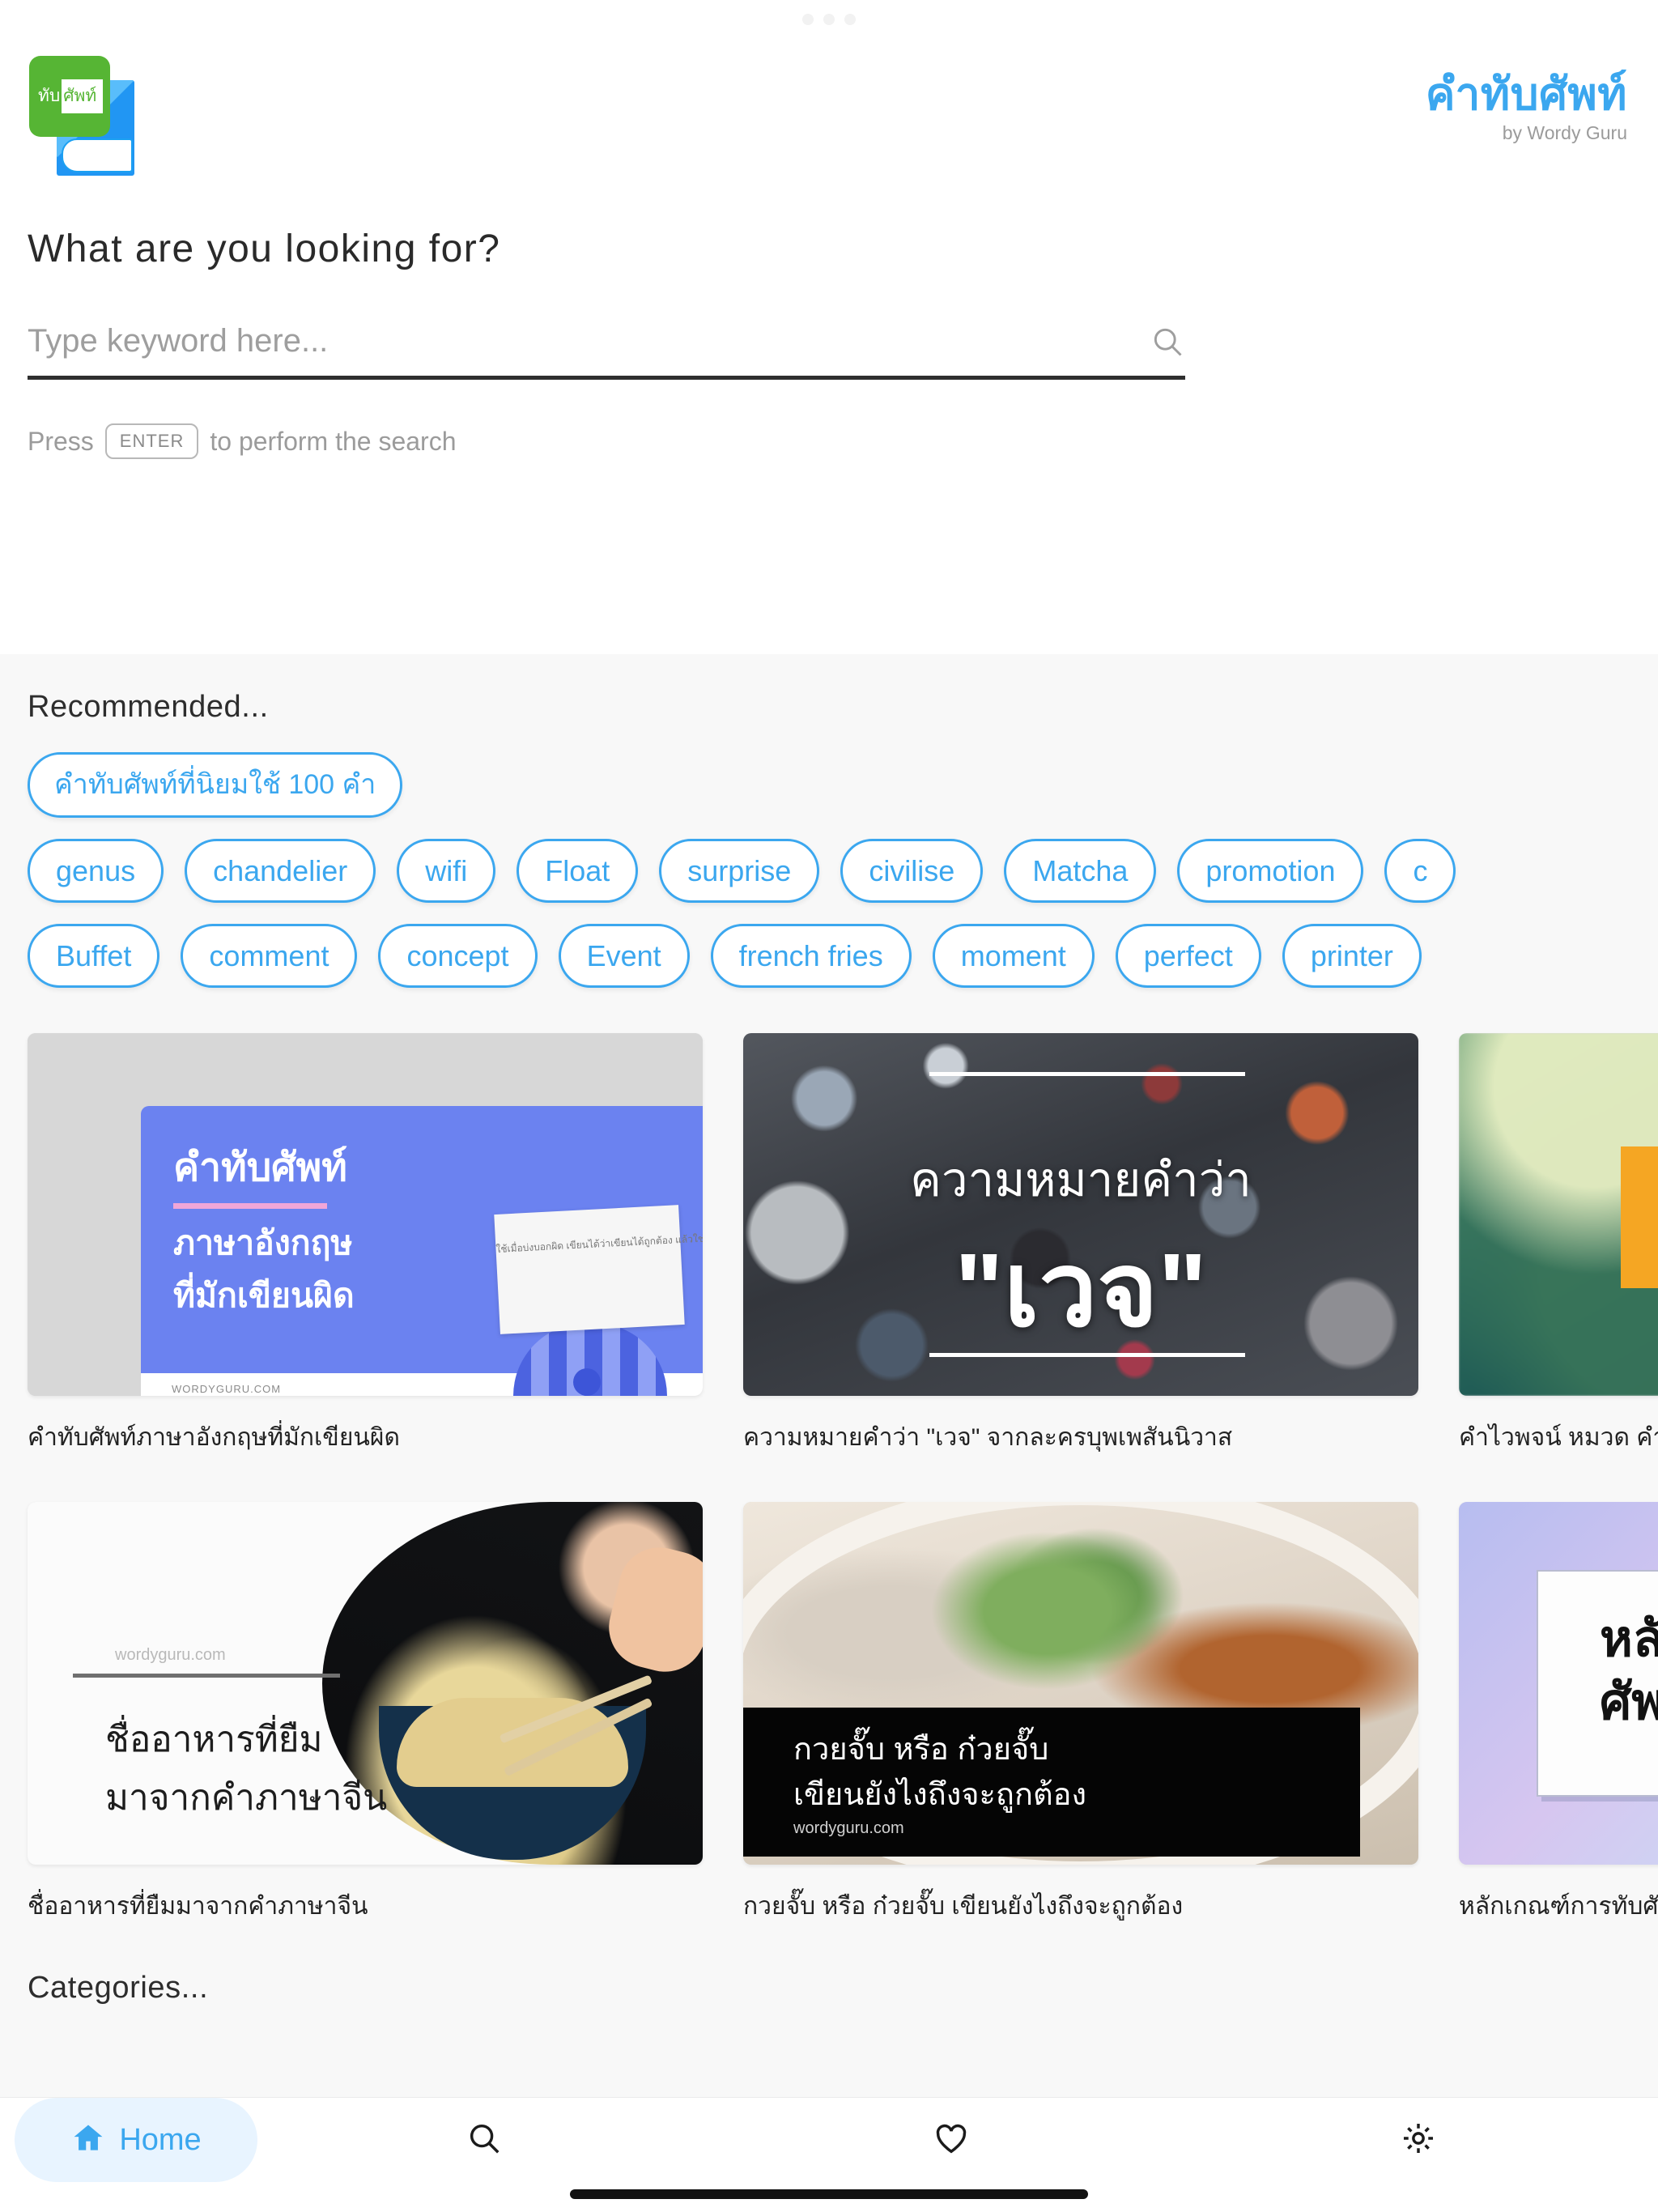 Image resolution: width=1658 pixels, height=2212 pixels. Describe the element at coordinates (1418, 2140) in the screenshot. I see `gear-icon` at that location.